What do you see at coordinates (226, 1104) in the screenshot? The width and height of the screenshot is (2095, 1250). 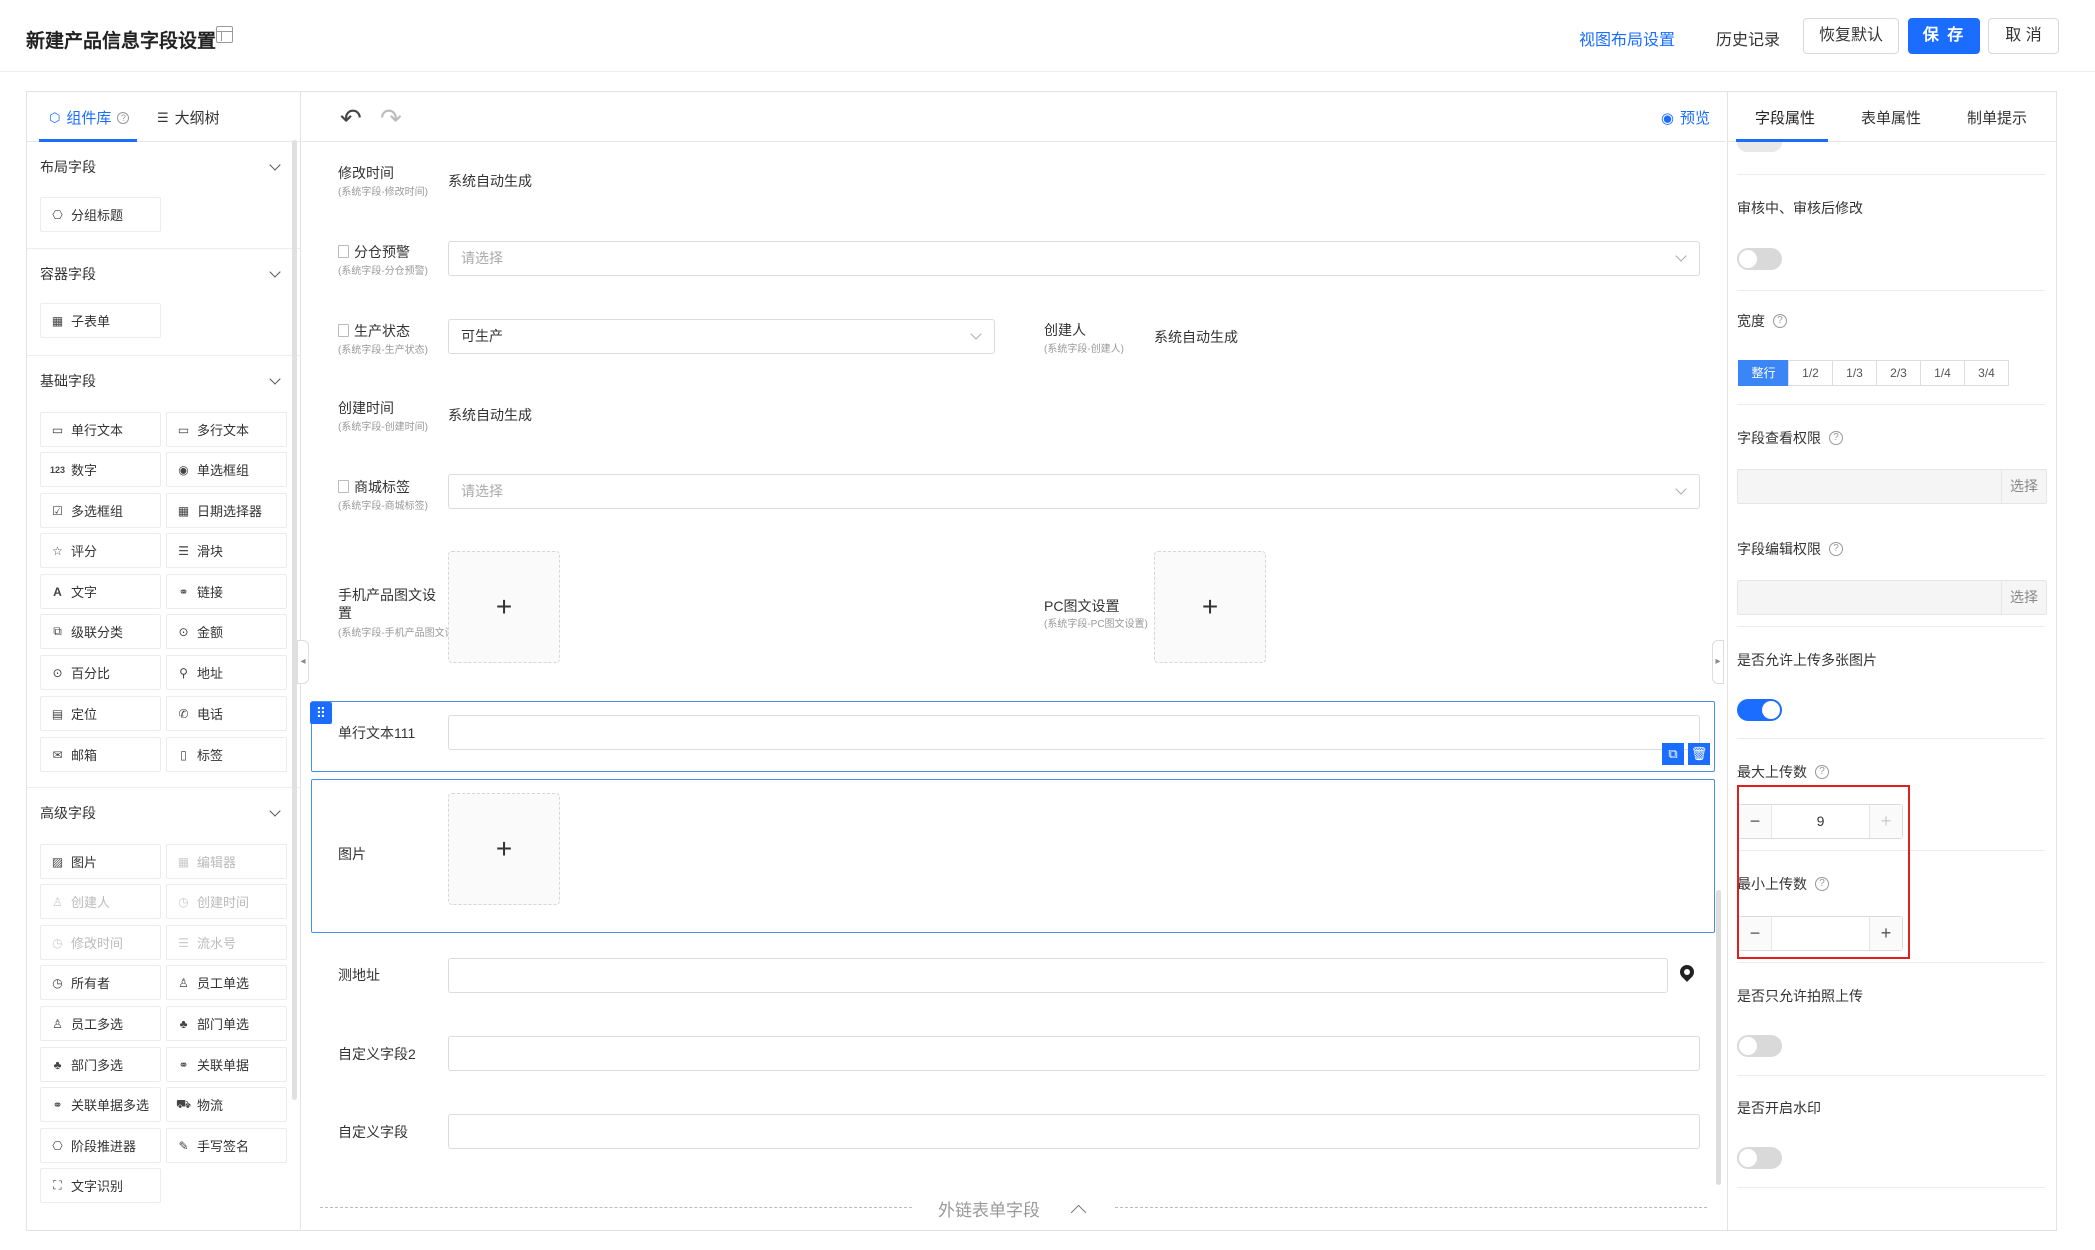 I see `component-logistics: ⛟ 物流` at bounding box center [226, 1104].